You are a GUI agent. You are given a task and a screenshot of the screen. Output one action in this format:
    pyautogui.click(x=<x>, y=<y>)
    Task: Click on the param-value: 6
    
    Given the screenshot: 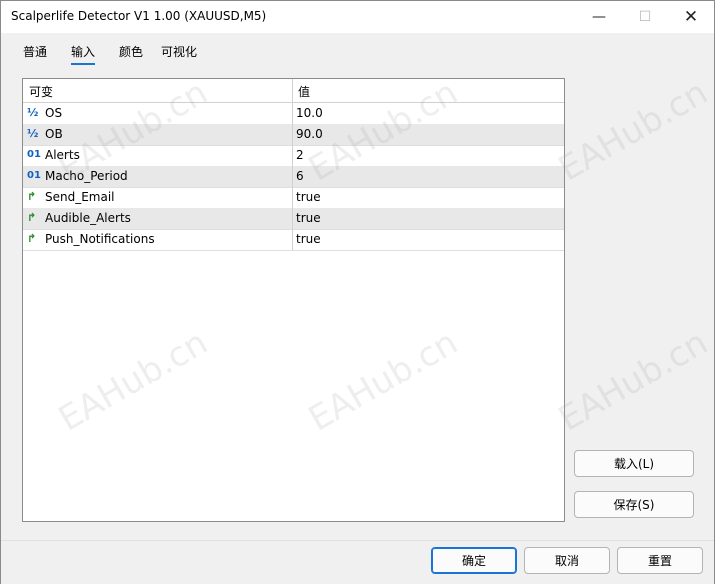 What is the action you would take?
    pyautogui.click(x=300, y=176)
    